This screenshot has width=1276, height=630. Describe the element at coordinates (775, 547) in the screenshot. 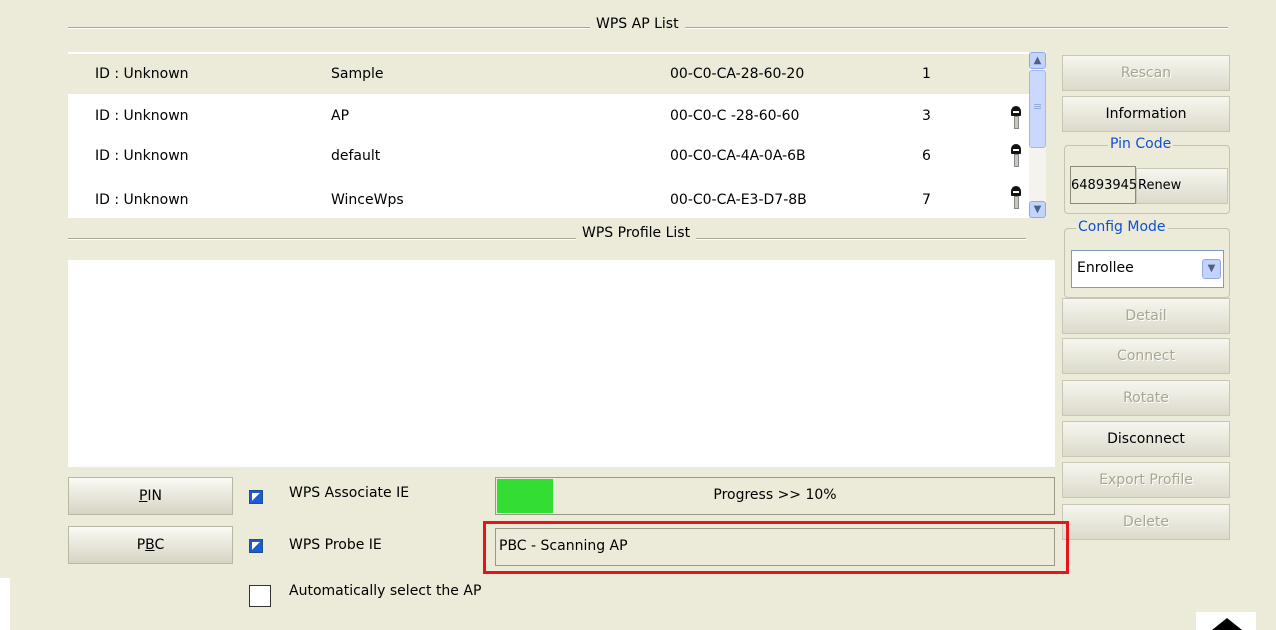

I see `status-text-box: PBC - Scanning AP` at that location.